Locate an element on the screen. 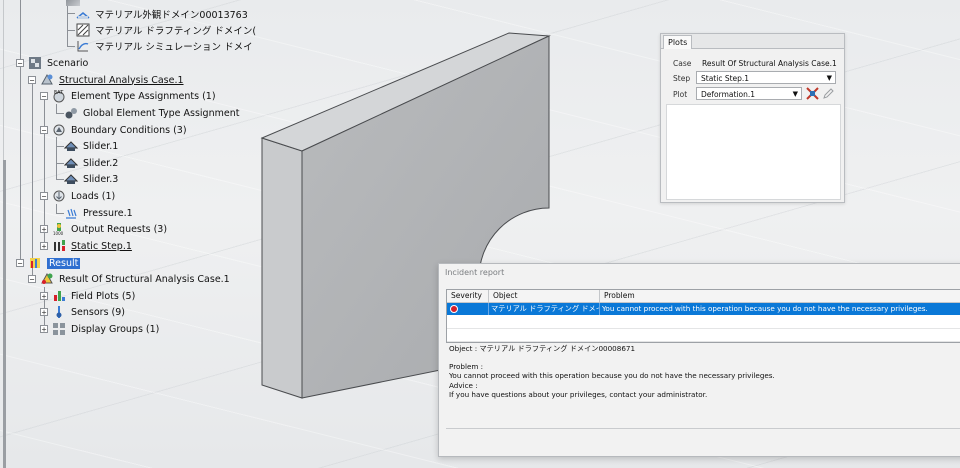  plot-tool-icon is located at coordinates (812, 93).